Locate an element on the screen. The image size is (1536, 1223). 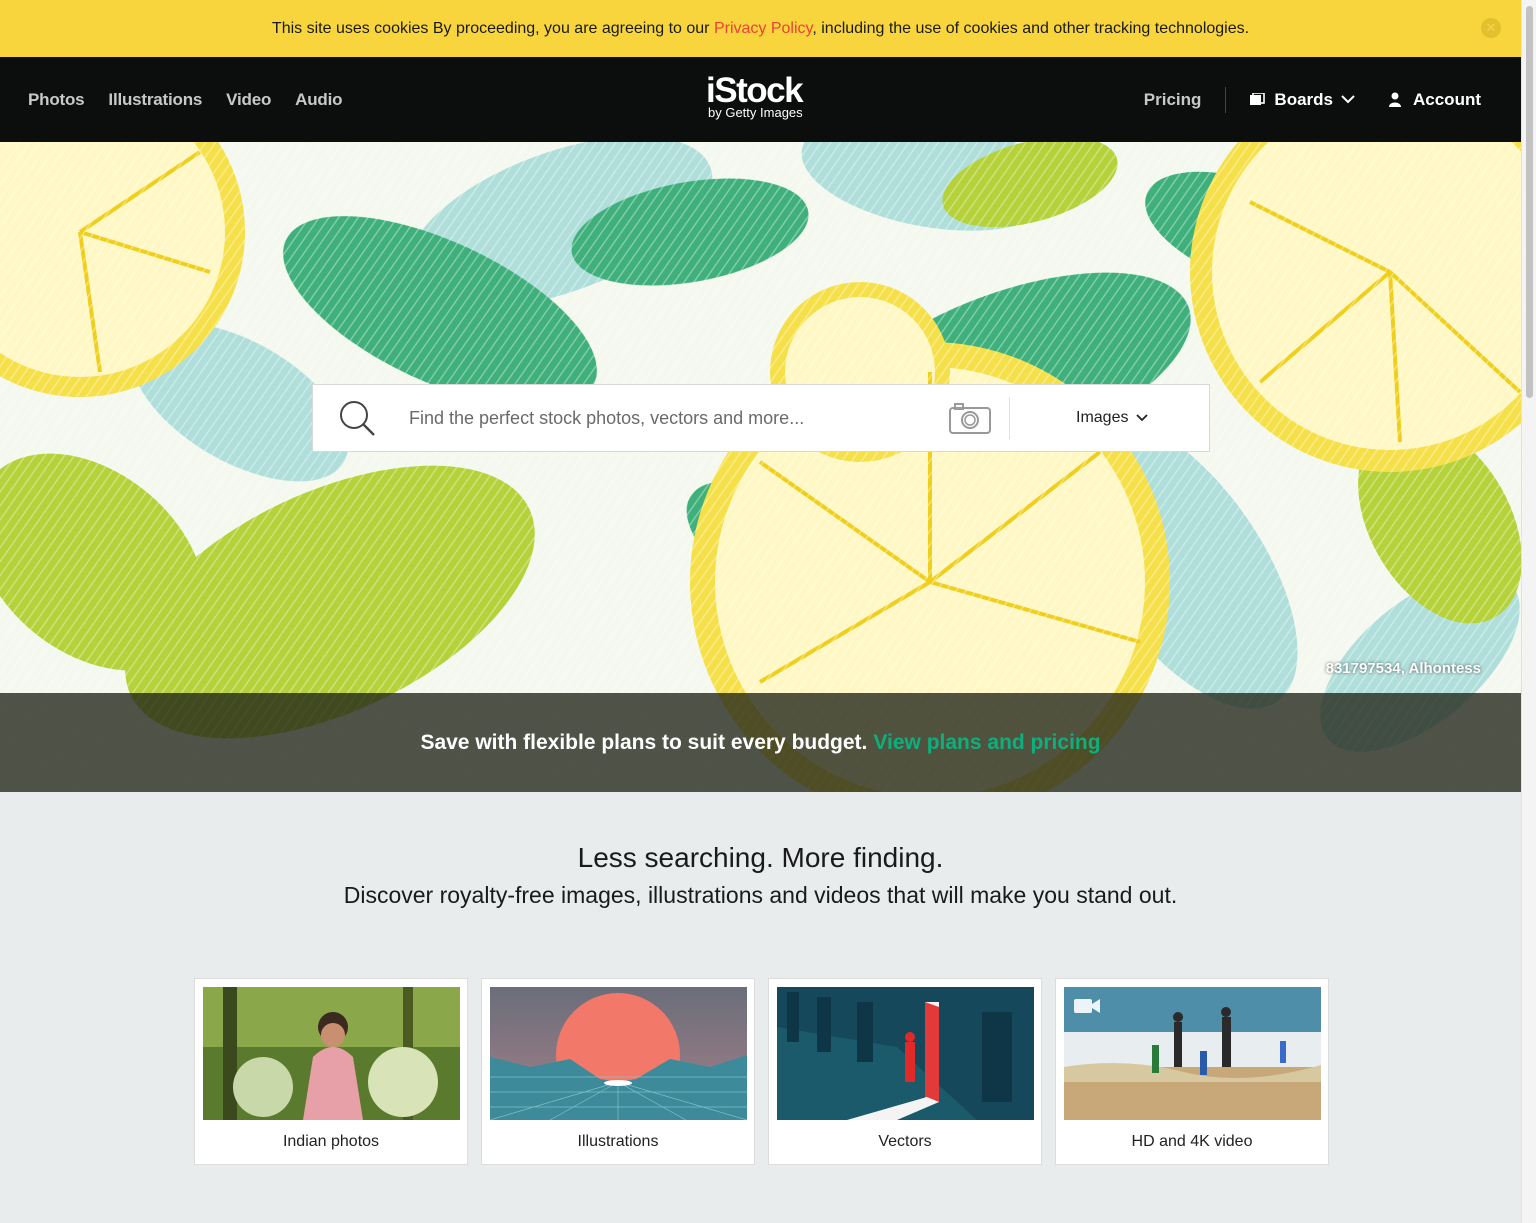
card-vectors: Vectors is located at coordinates (905, 1071).